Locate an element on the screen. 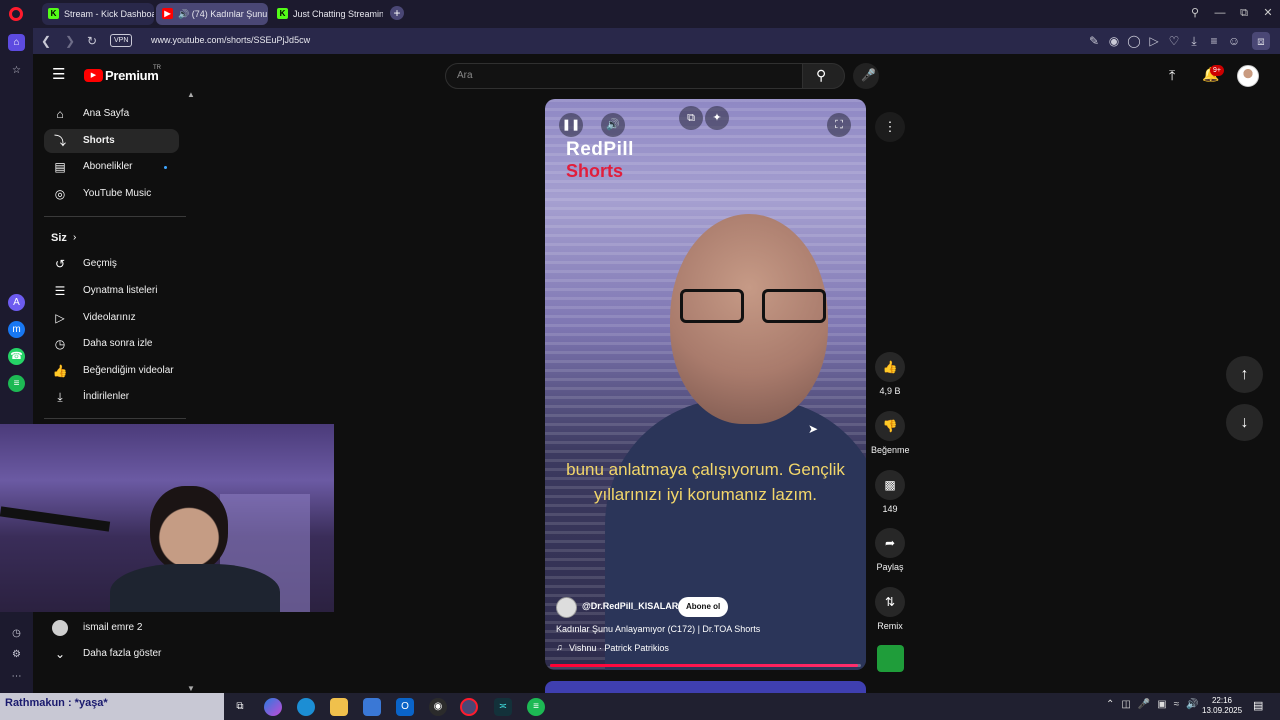 This screenshot has height=720, width=1280. sidebar-show-more: ⌄ Daha fazla göster is located at coordinates (111, 654).